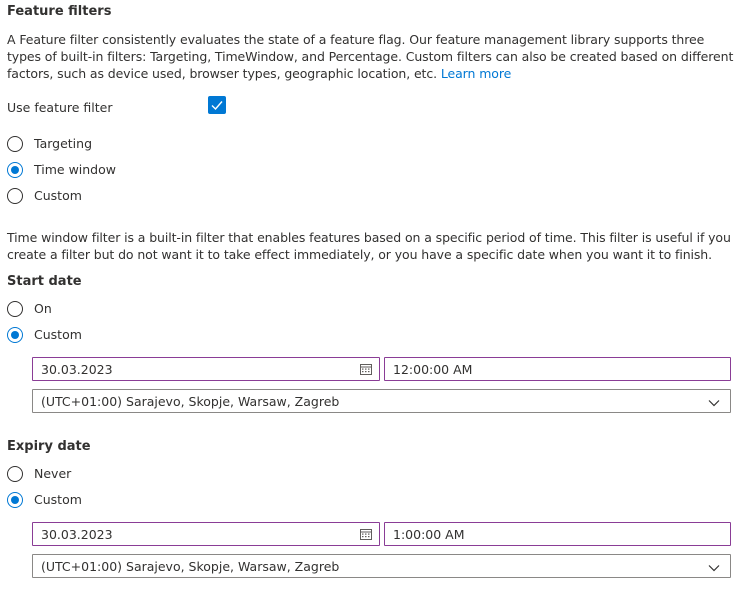 This screenshot has width=750, height=596. Describe the element at coordinates (206, 534) in the screenshot. I see `expiry-date-input: 30.03.2023` at that location.